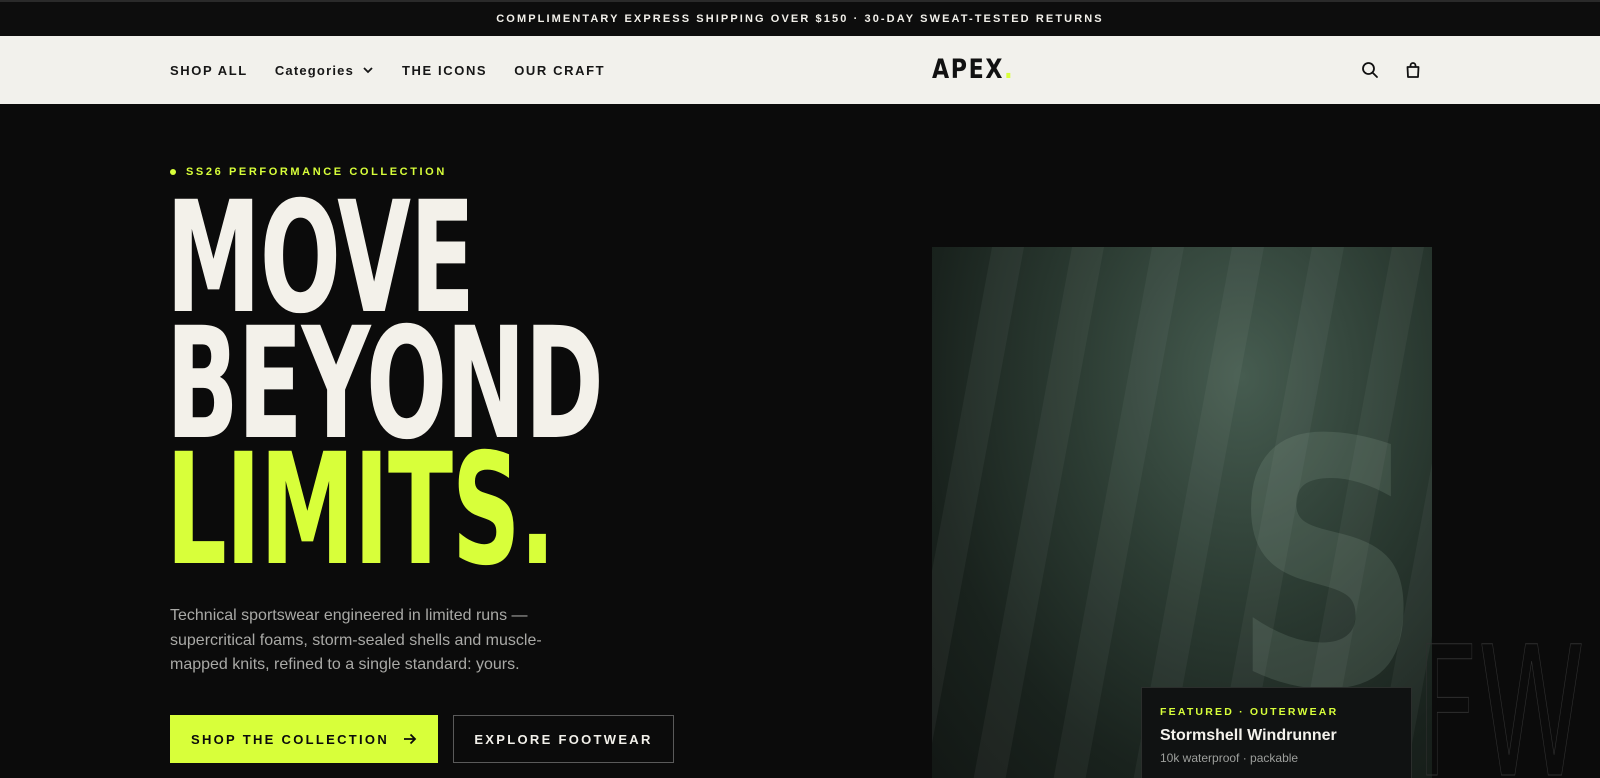  Describe the element at coordinates (968, 69) in the screenshot. I see `logo-text: APEX` at that location.